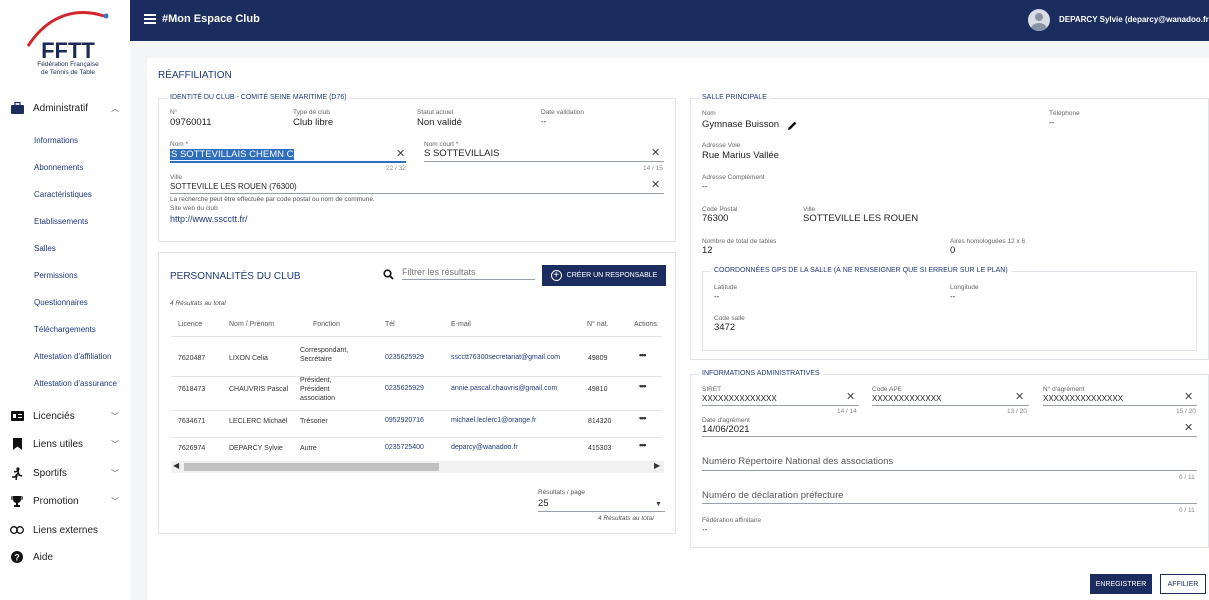 This screenshot has width=1209, height=600. I want to click on cell-email: michael.leclerc1@orange.fr, so click(493, 420).